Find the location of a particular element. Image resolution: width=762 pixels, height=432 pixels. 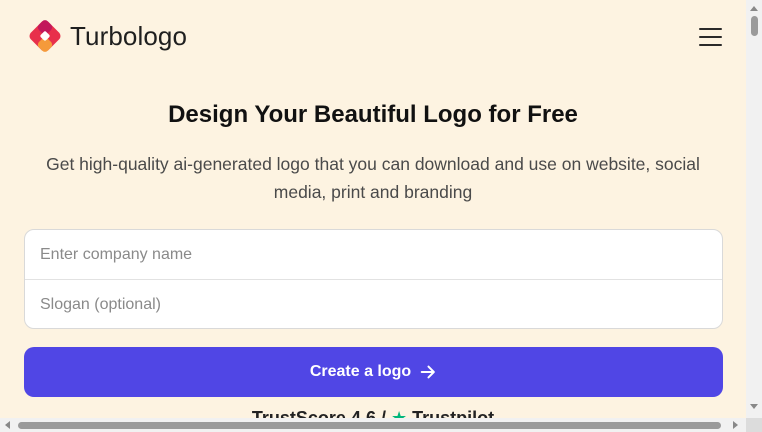

horizontal-scrollbar is located at coordinates (373, 425).